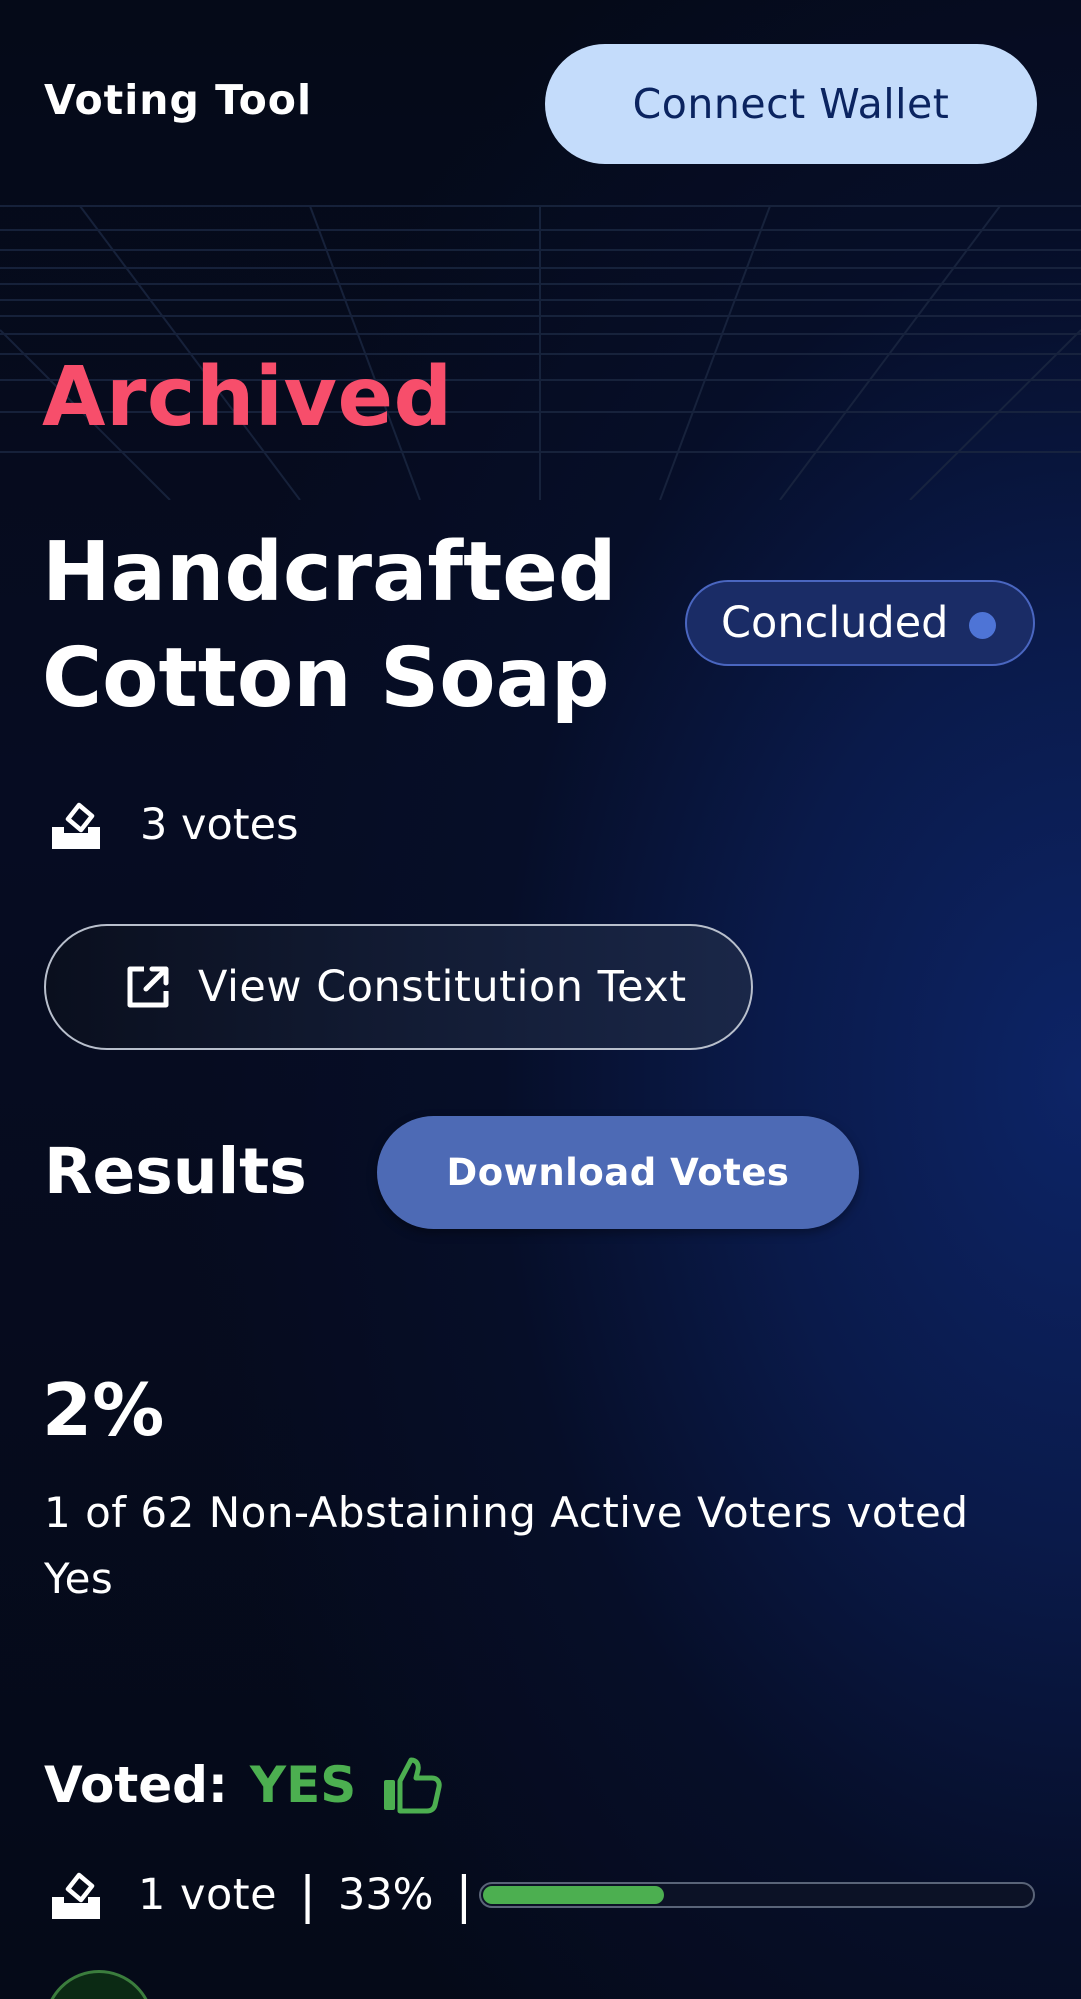 This screenshot has width=1081, height=1999. What do you see at coordinates (540, 100) in the screenshot?
I see `top-header: Voting Tool Connect Wallet` at bounding box center [540, 100].